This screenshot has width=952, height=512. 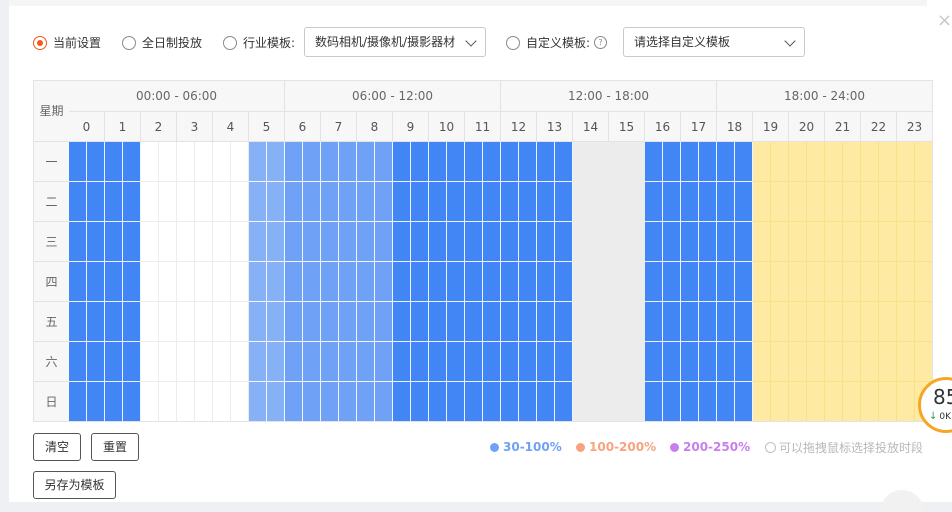 I want to click on radio-checked-icon, so click(x=40, y=42).